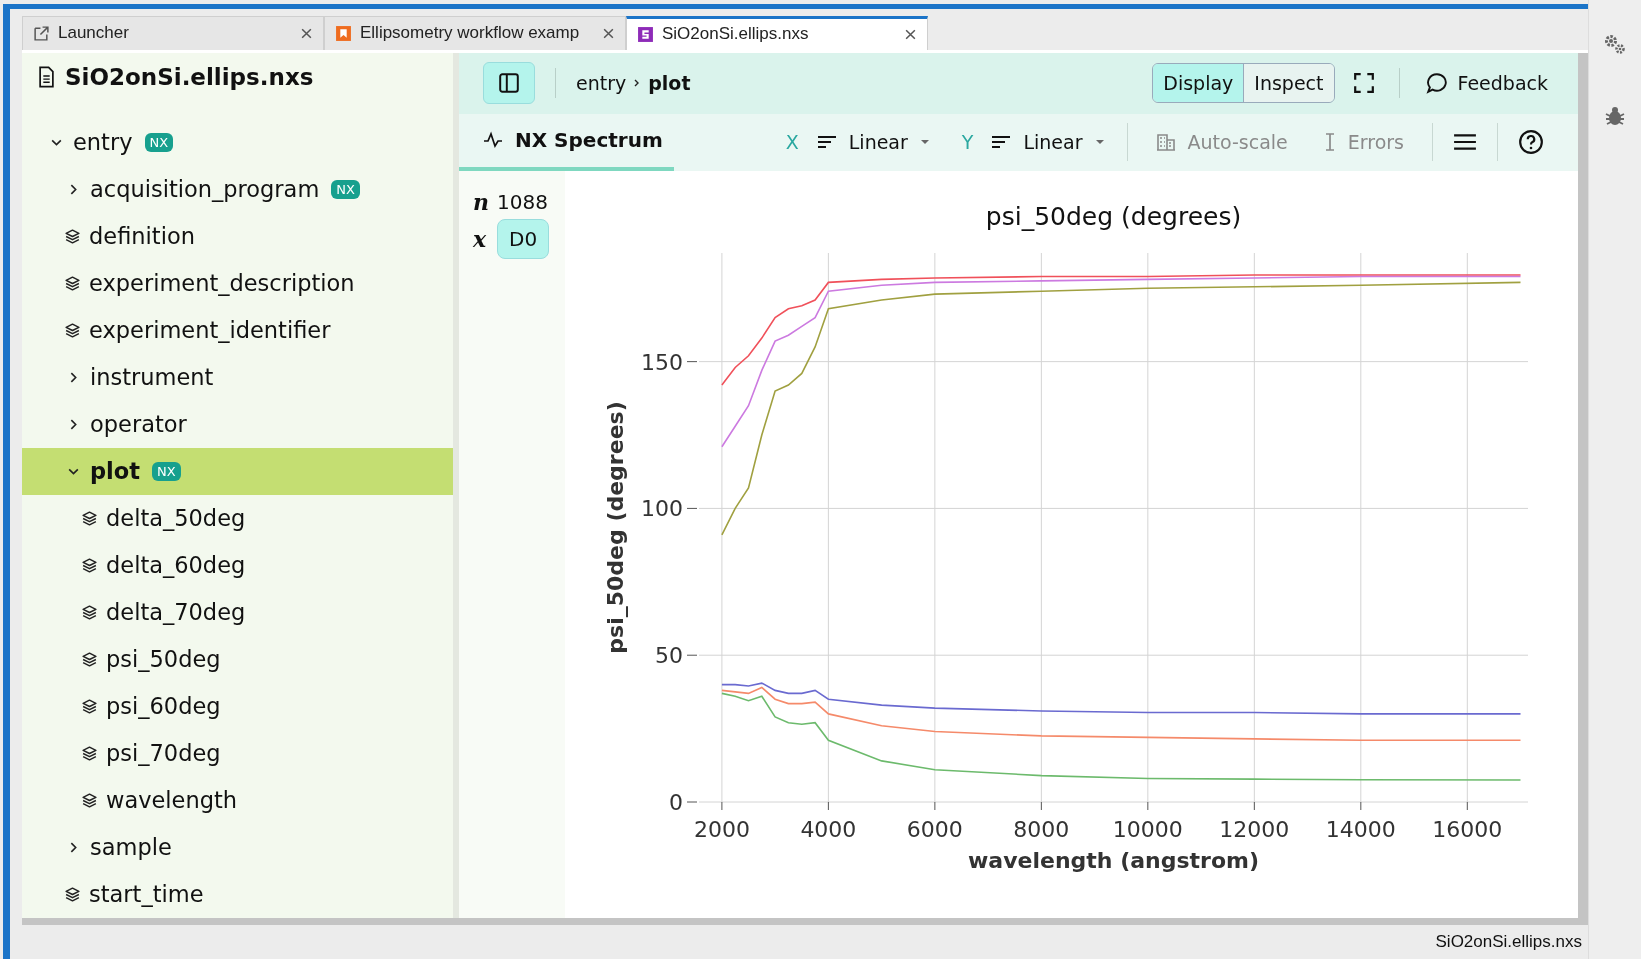 This screenshot has width=1641, height=959. Describe the element at coordinates (237, 800) in the screenshot. I see `tree-item: wavelength` at that location.